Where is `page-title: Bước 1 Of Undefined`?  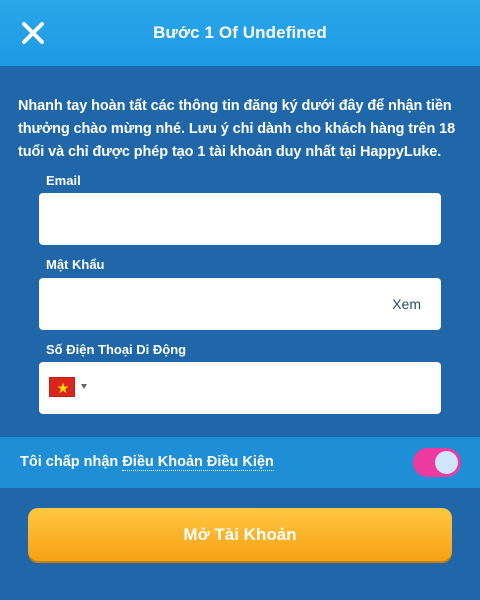
page-title: Bước 1 Of Undefined is located at coordinates (240, 32).